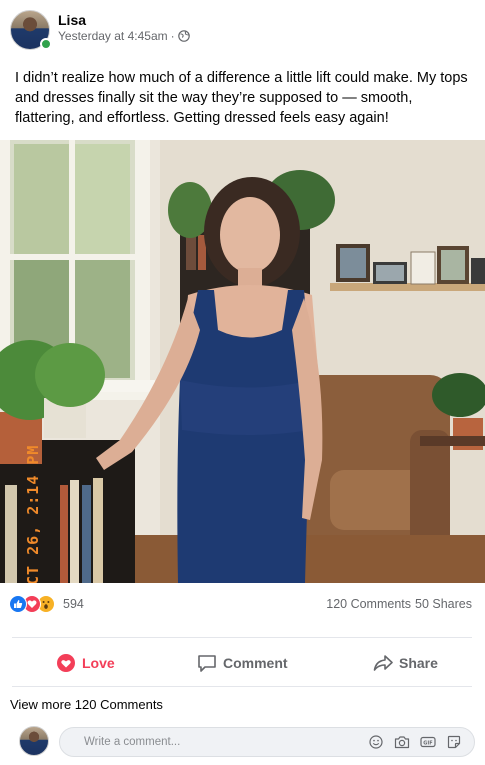  What do you see at coordinates (214, 742) in the screenshot?
I see `comment-input` at bounding box center [214, 742].